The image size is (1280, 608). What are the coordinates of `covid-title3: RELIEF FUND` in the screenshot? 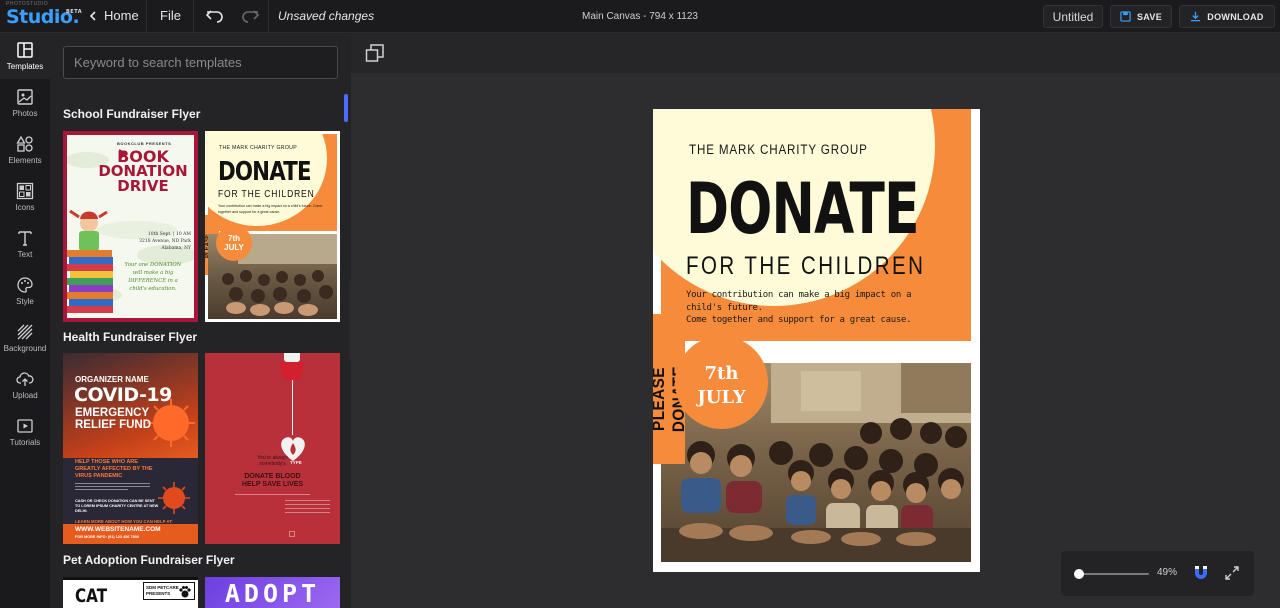 It's located at (113, 425).